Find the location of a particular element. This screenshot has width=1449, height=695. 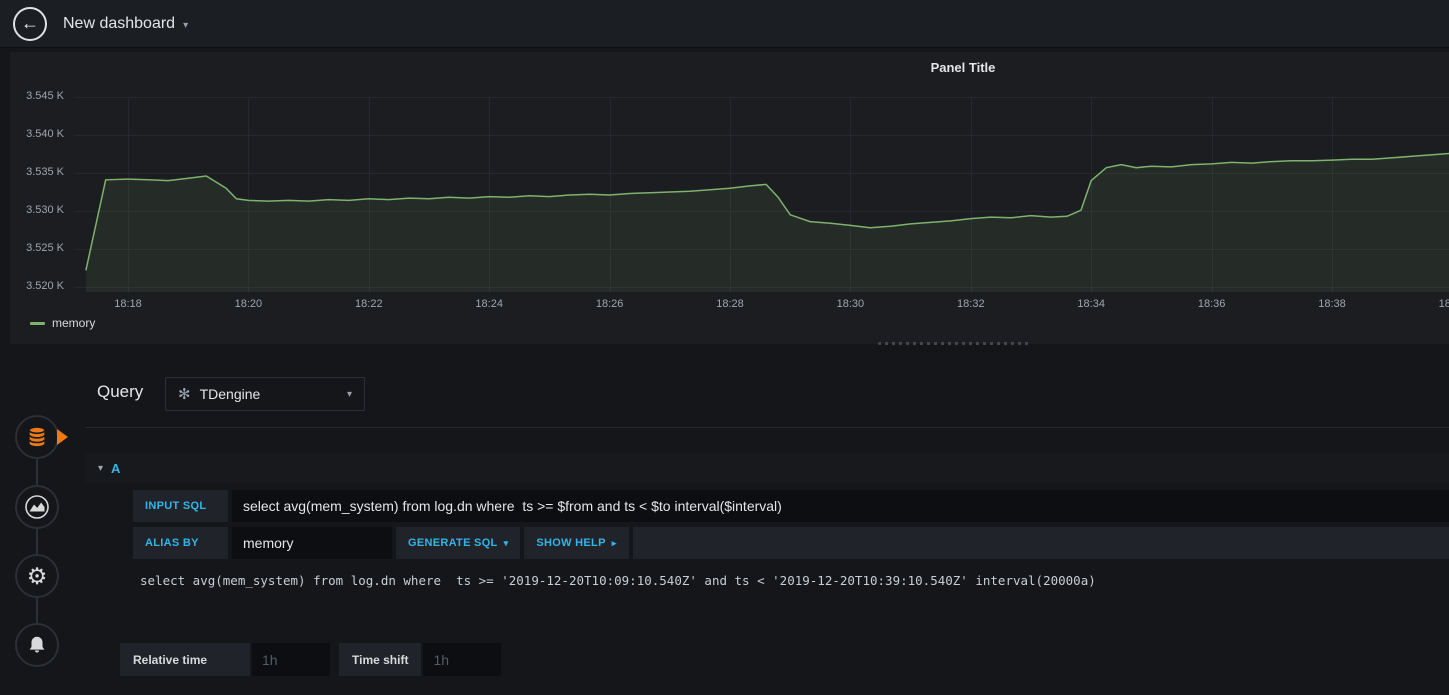

relative-time-input is located at coordinates (291, 659).